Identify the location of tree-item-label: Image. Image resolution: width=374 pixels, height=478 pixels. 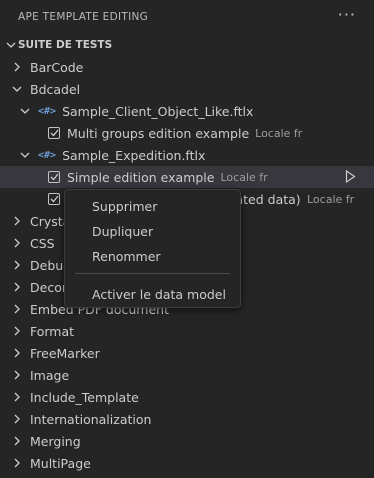
(50, 375).